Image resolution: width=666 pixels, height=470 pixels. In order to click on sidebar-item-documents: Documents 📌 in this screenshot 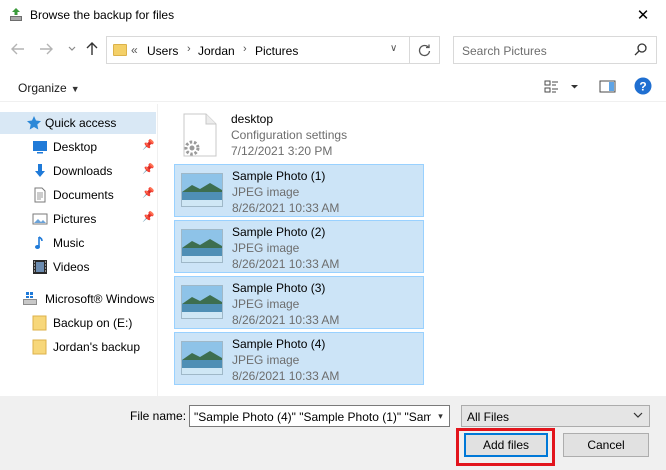, I will do `click(78, 195)`.